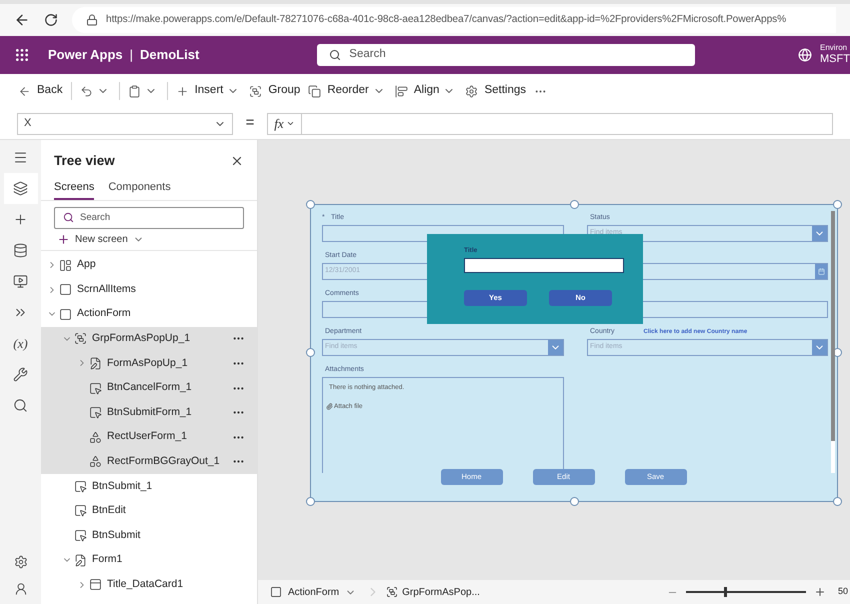 The width and height of the screenshot is (850, 604). Describe the element at coordinates (312, 592) in the screenshot. I see `screen-selector: ActionForm` at that location.